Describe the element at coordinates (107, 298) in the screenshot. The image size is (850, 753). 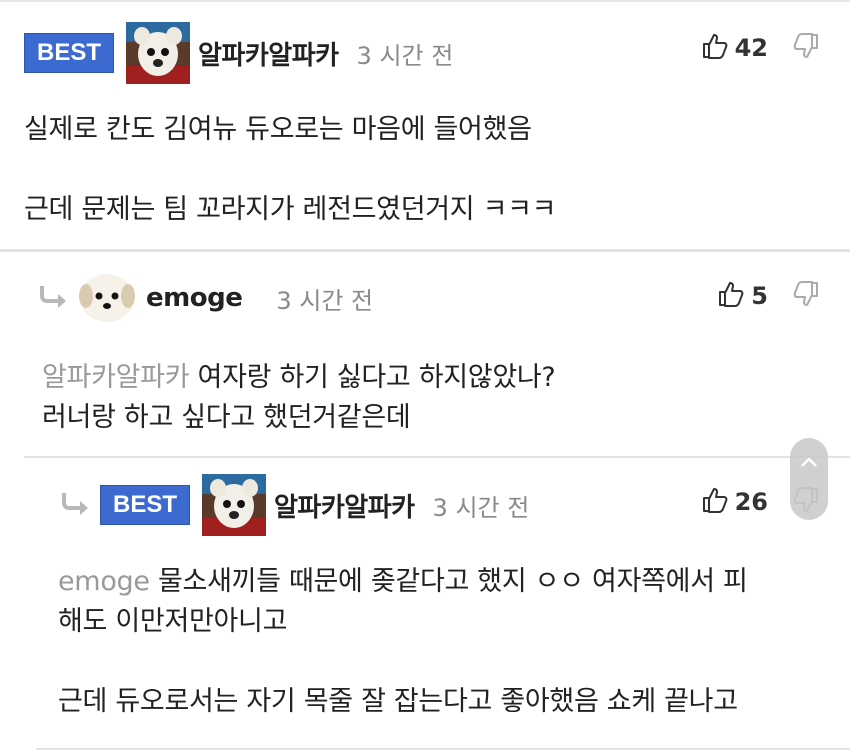
I see `puppy-avatar` at that location.